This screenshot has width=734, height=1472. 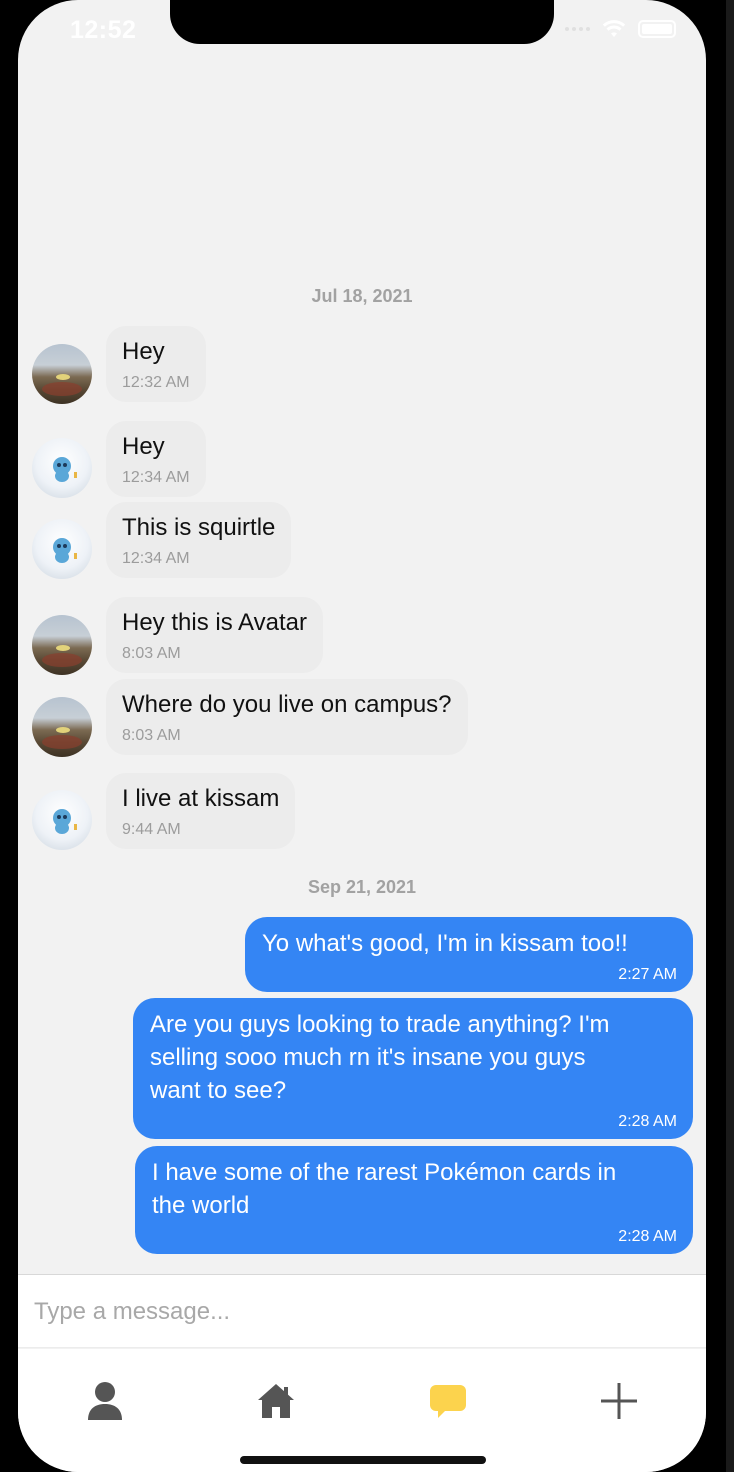 I want to click on incoming-message: Hey this is Avatar 8:03 AM, so click(x=214, y=635).